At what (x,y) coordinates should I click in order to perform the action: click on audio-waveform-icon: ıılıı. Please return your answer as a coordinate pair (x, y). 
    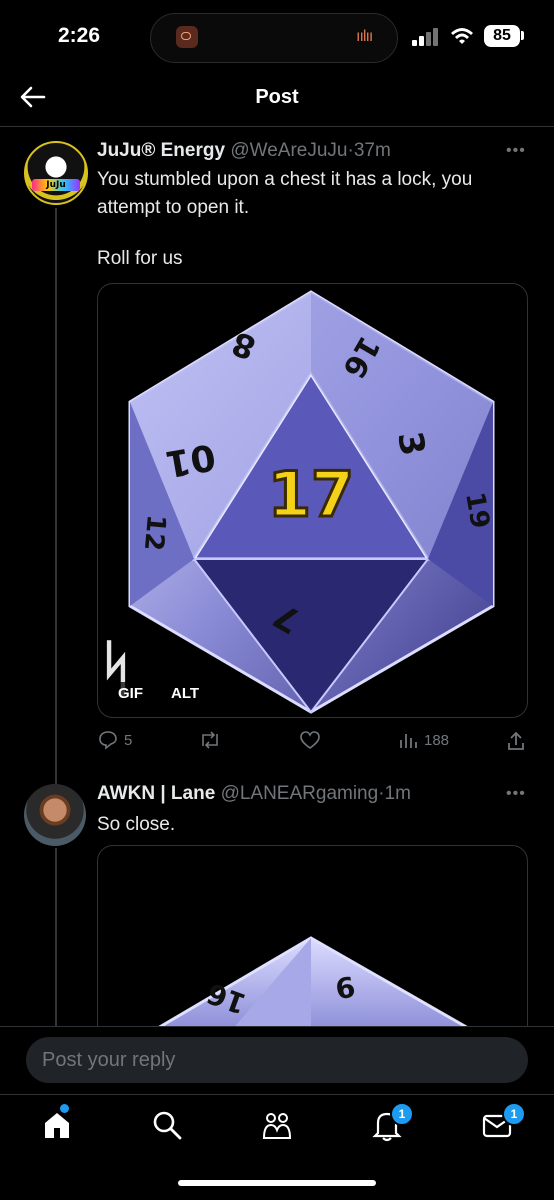
    Looking at the image, I should click on (364, 36).